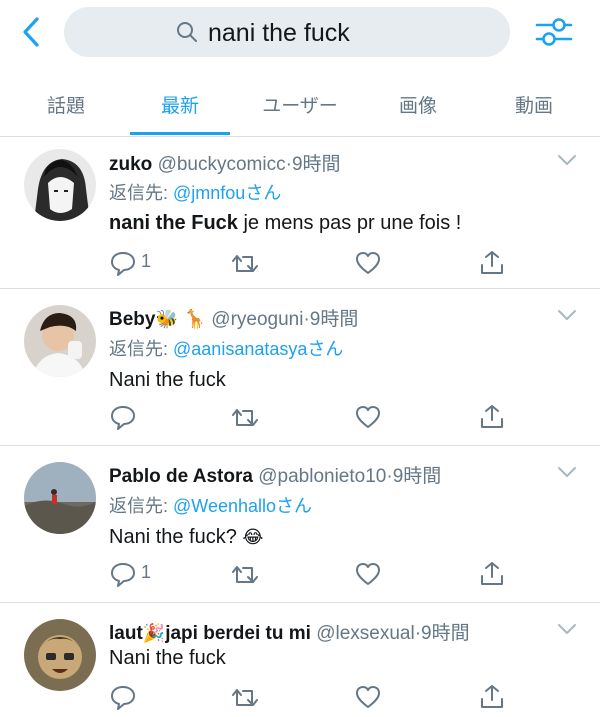 The height and width of the screenshot is (717, 600). I want to click on back-button, so click(32, 32).